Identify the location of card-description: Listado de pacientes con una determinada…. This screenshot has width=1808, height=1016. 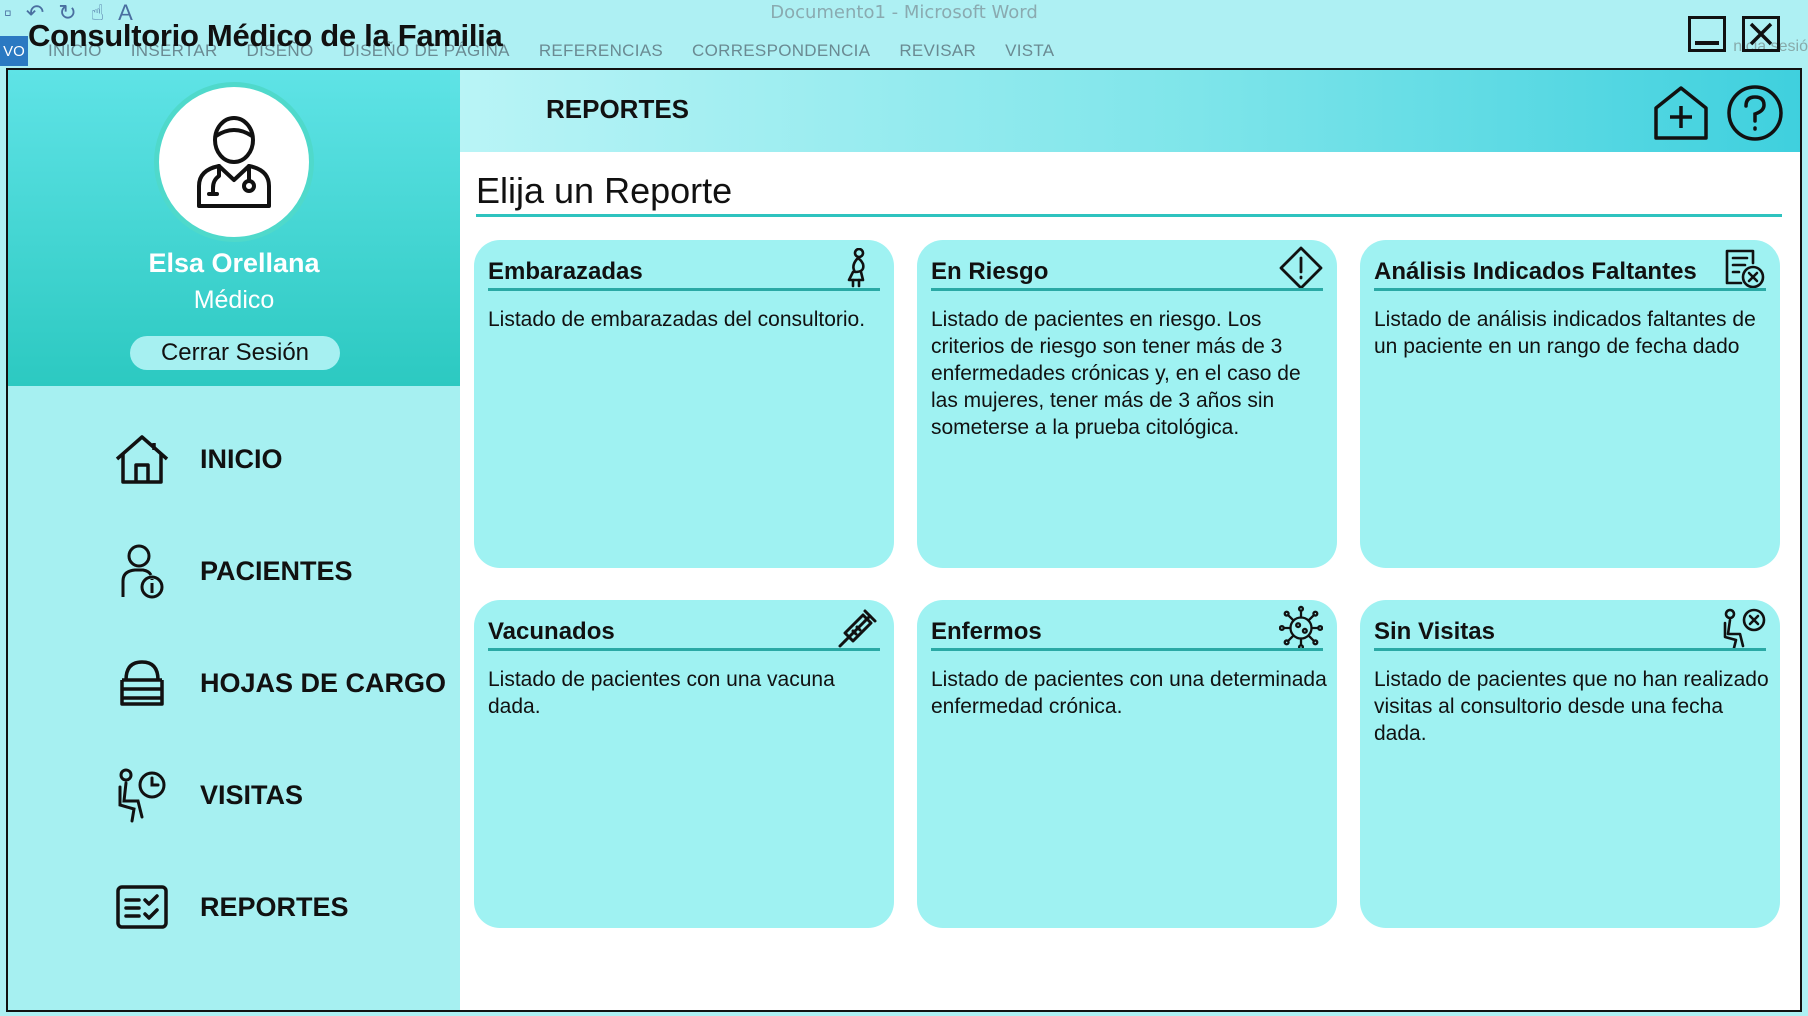
(1129, 693).